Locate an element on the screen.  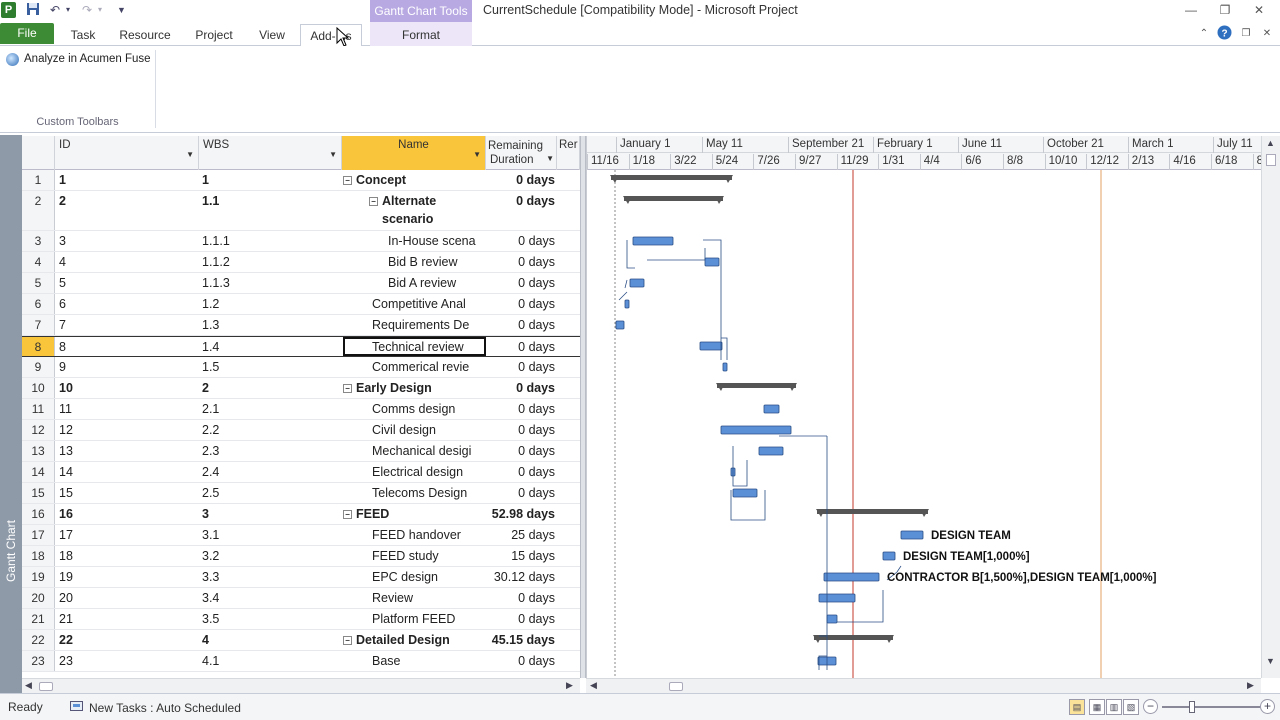
row-number: 20 is located at coordinates (38, 598).